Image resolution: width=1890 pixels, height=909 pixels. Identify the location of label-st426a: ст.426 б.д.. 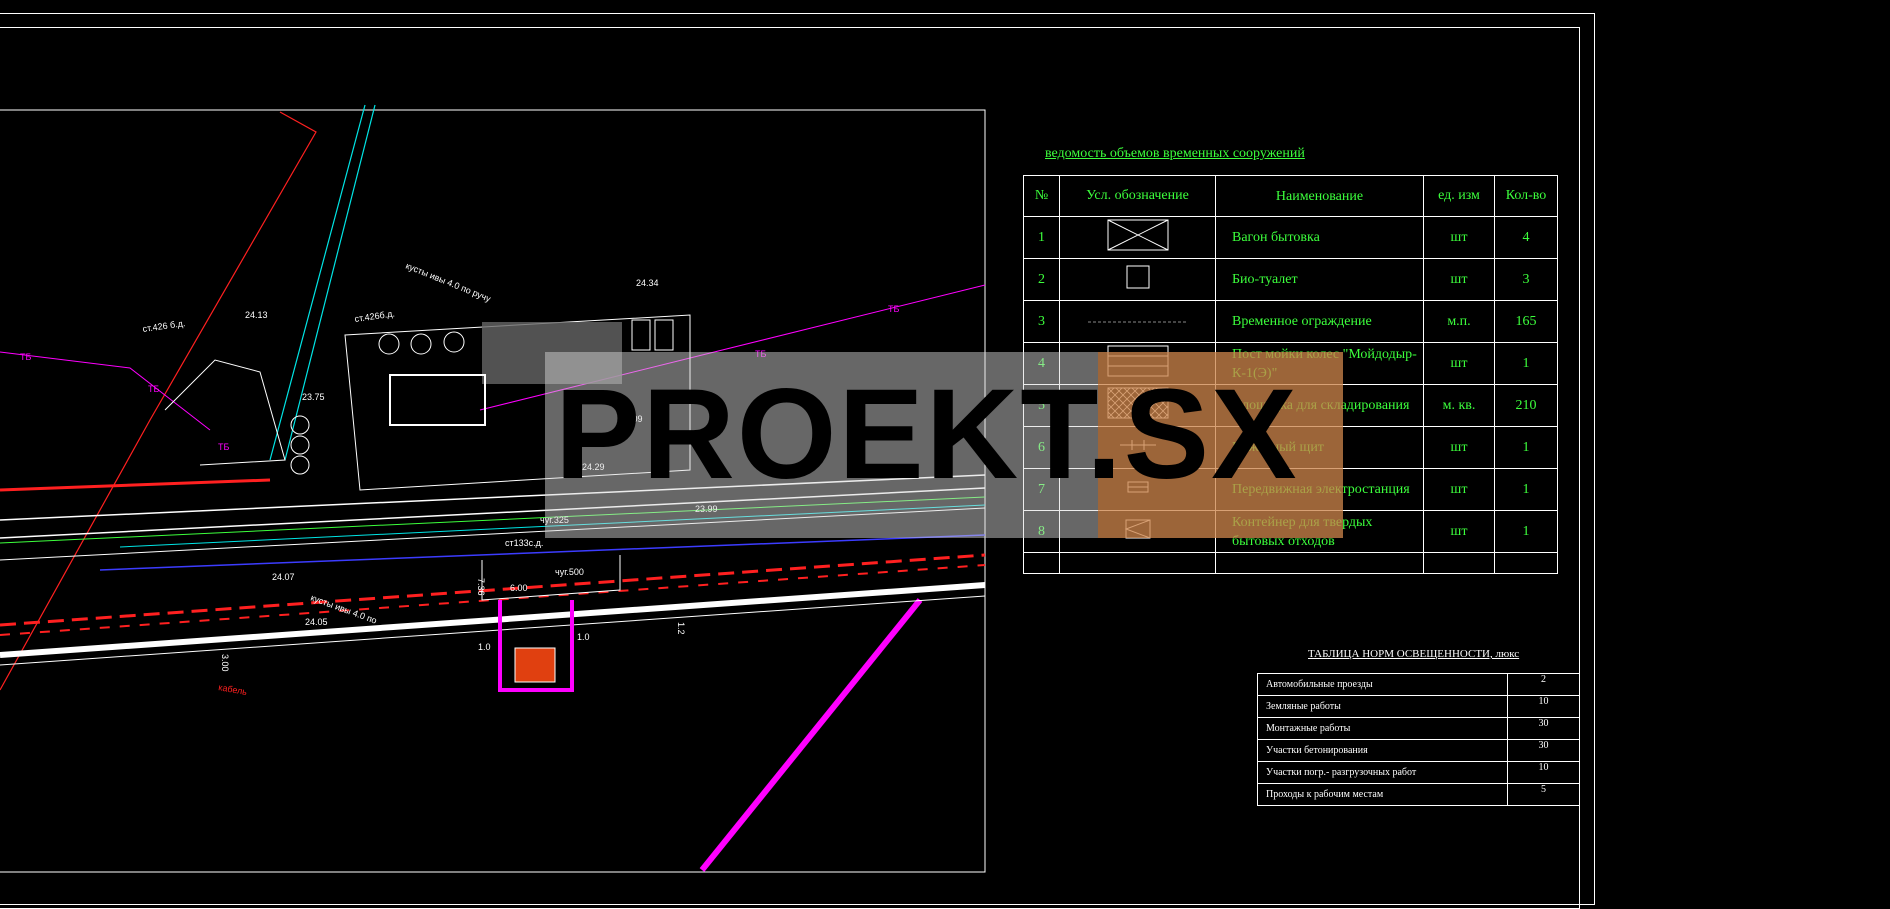
(164, 326).